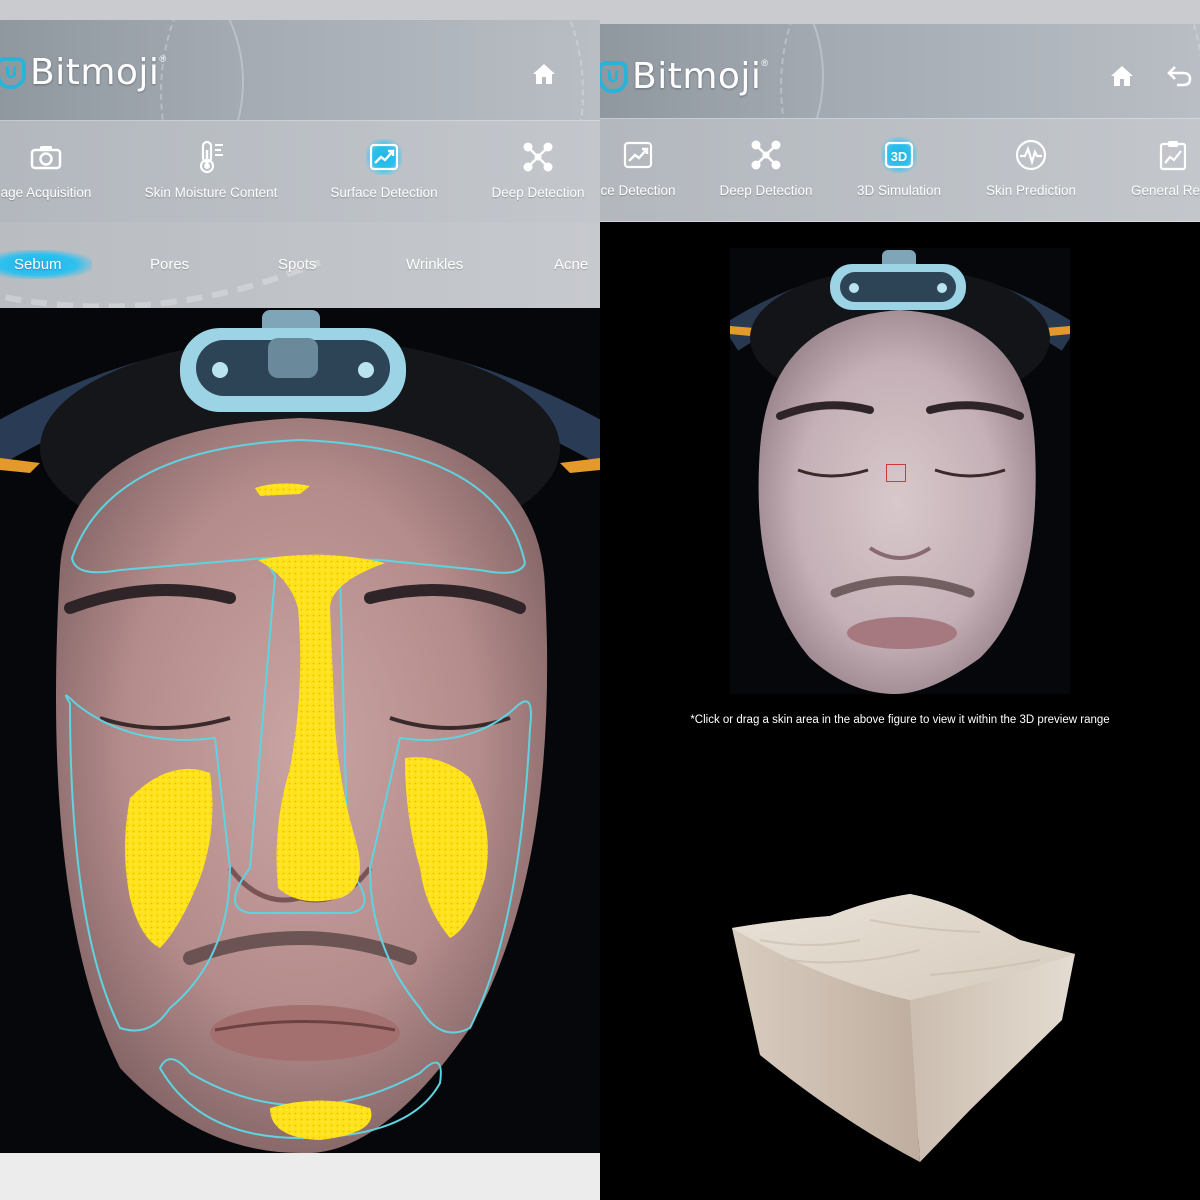 The image size is (1200, 1200). Describe the element at coordinates (1031, 190) in the screenshot. I see `tool-label: Skin Prediction` at that location.